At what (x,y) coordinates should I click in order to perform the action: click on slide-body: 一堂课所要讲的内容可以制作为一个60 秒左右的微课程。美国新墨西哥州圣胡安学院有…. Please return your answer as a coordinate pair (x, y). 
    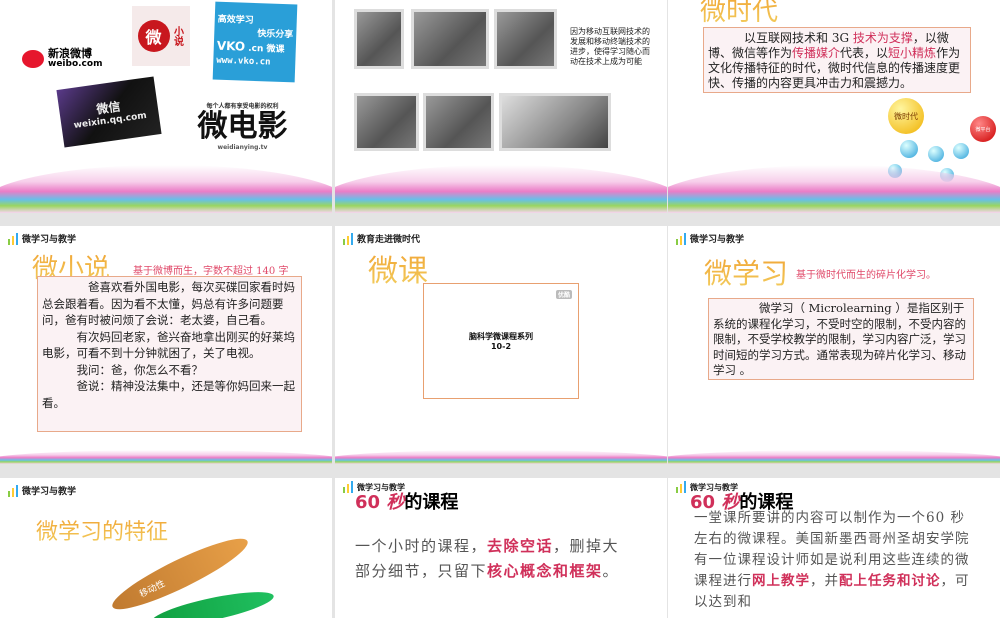
    Looking at the image, I should click on (832, 560).